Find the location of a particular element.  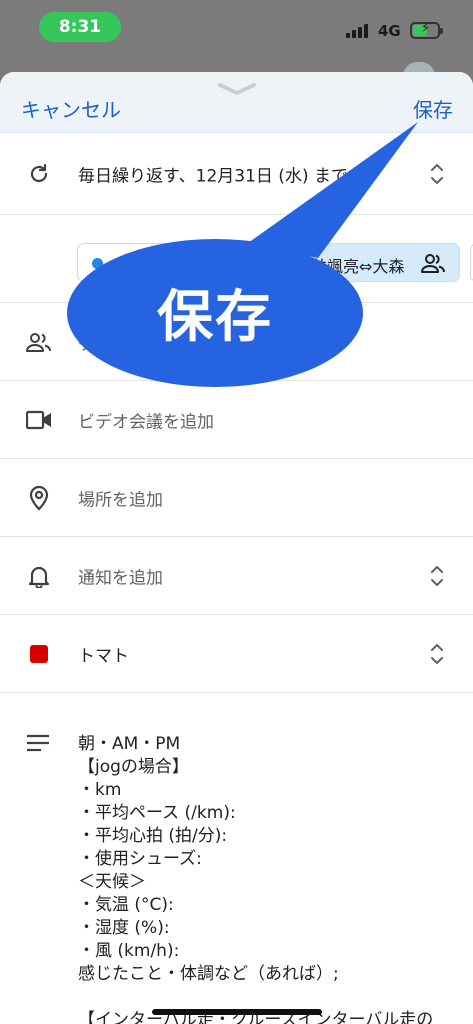

color-swatch-square is located at coordinates (39, 653).